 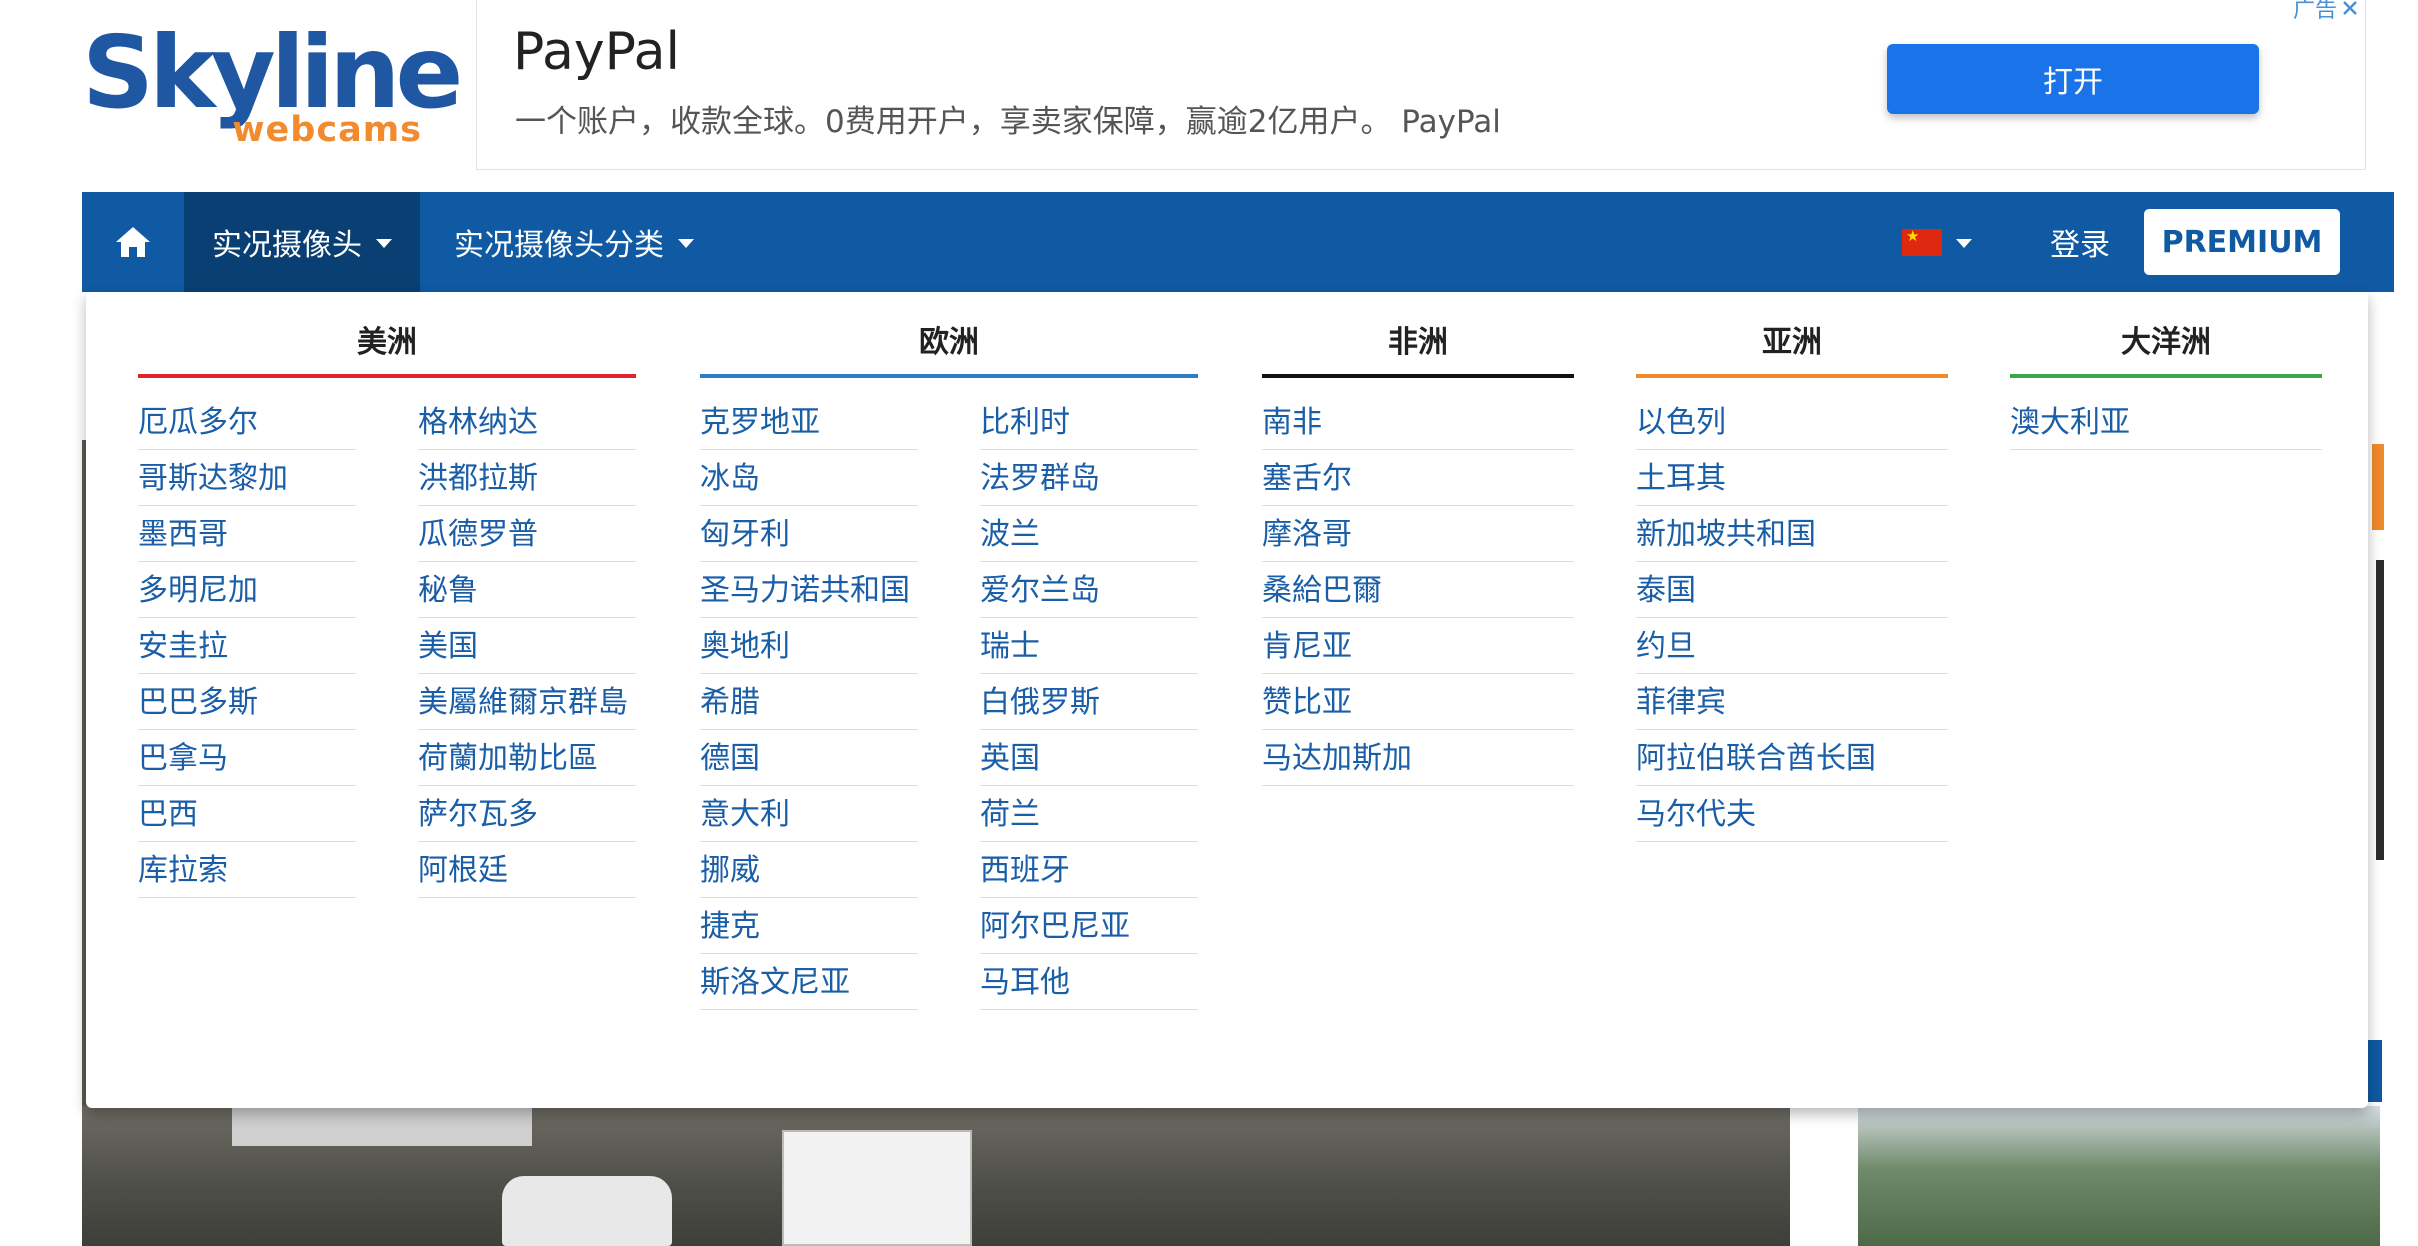 What do you see at coordinates (527, 814) in the screenshot?
I see `country-link: 萨尔瓦多` at bounding box center [527, 814].